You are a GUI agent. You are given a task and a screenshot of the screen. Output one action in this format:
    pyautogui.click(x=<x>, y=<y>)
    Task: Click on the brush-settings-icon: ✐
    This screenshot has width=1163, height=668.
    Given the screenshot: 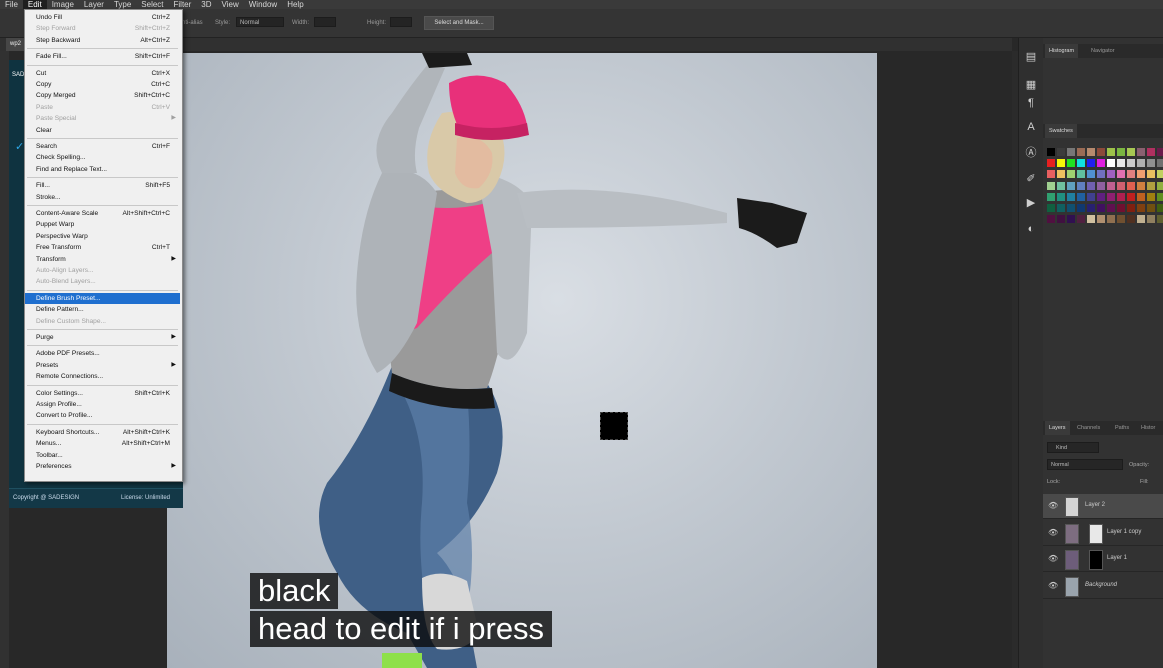 What is the action you would take?
    pyautogui.click(x=1031, y=179)
    